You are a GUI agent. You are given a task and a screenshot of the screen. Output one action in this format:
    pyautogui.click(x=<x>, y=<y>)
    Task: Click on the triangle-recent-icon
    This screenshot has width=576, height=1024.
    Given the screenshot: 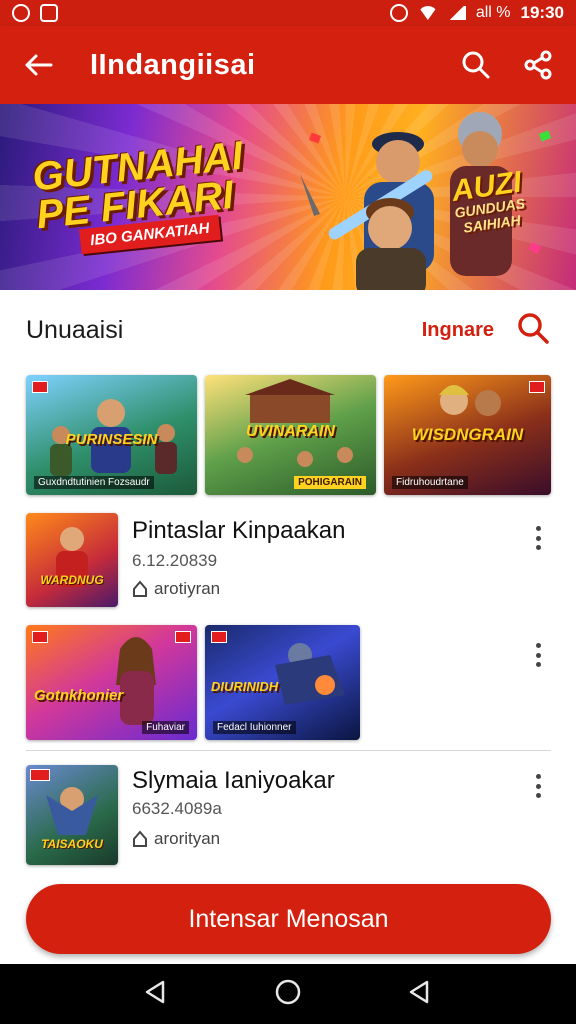 What is the action you would take?
    pyautogui.click(x=419, y=991)
    